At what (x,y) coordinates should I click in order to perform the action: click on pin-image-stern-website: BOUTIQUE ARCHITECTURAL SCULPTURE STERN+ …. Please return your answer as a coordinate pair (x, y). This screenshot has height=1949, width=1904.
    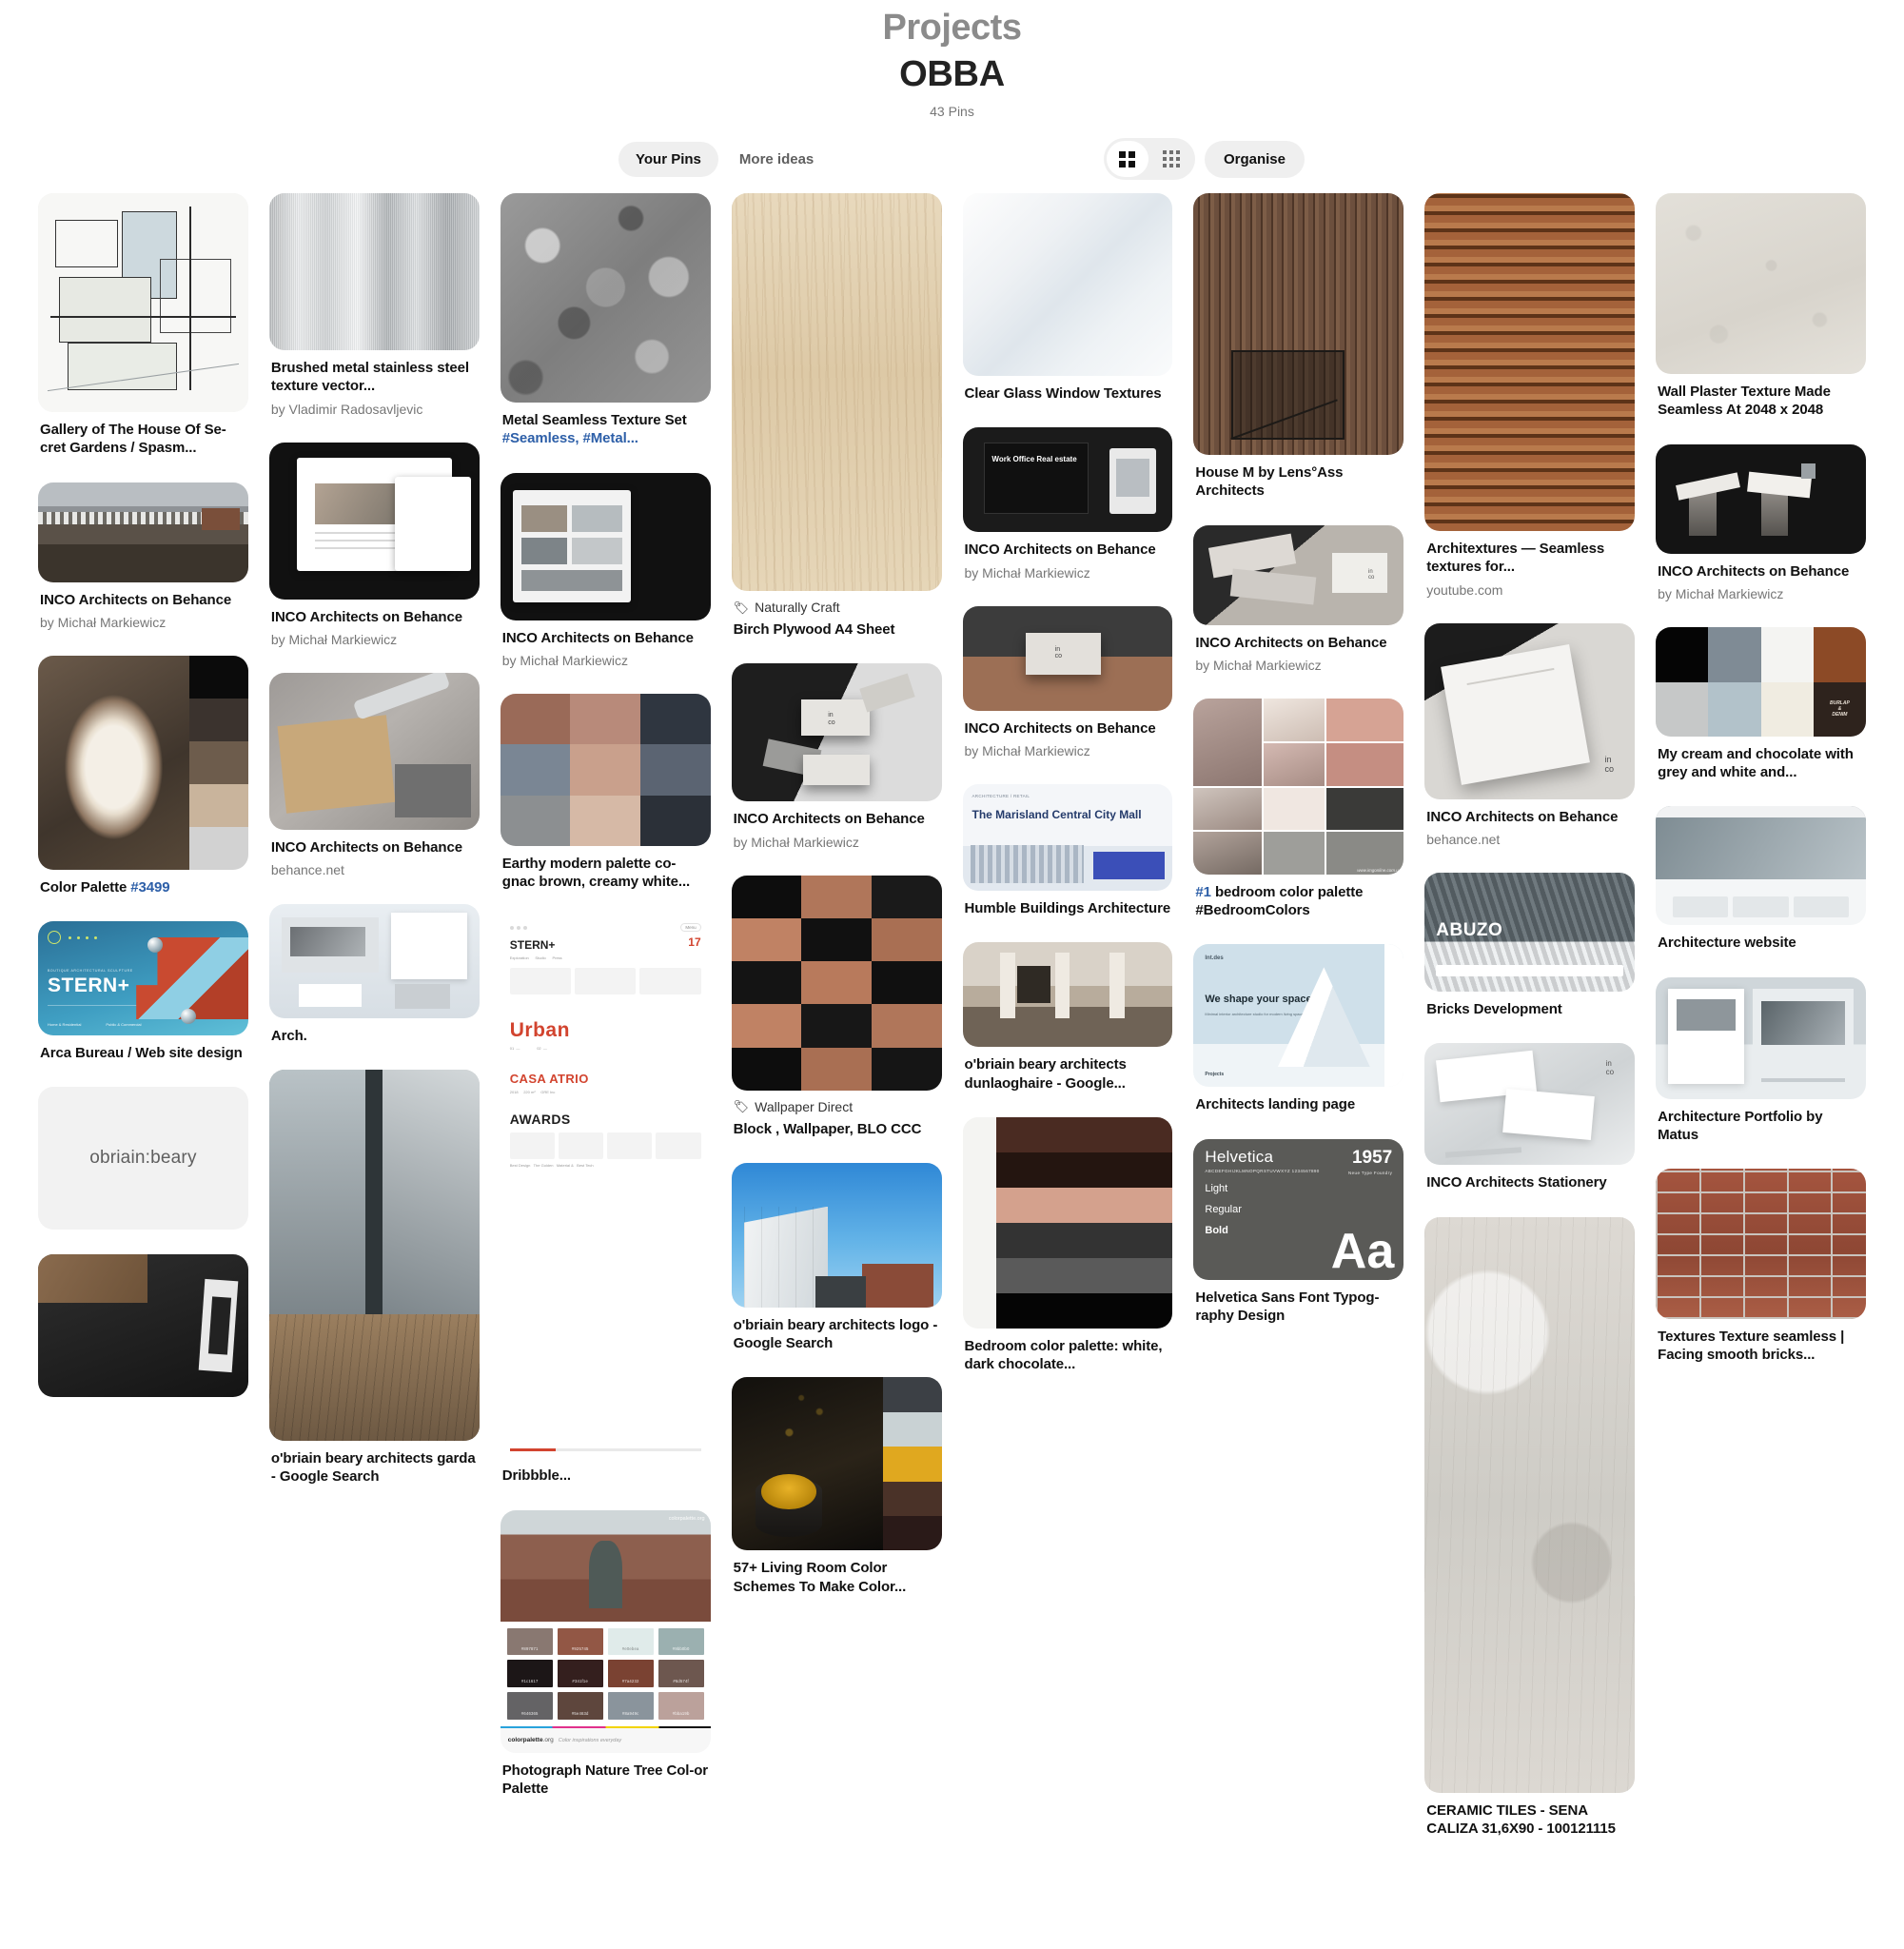
    Looking at the image, I should click on (143, 978).